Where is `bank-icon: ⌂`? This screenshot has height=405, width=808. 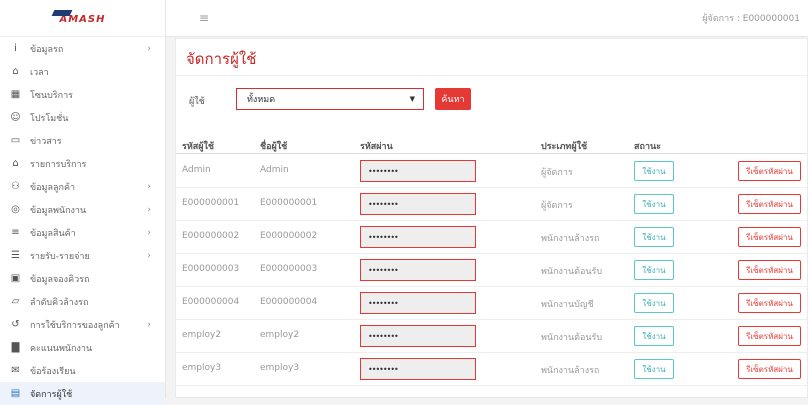 bank-icon: ⌂ is located at coordinates (15, 71).